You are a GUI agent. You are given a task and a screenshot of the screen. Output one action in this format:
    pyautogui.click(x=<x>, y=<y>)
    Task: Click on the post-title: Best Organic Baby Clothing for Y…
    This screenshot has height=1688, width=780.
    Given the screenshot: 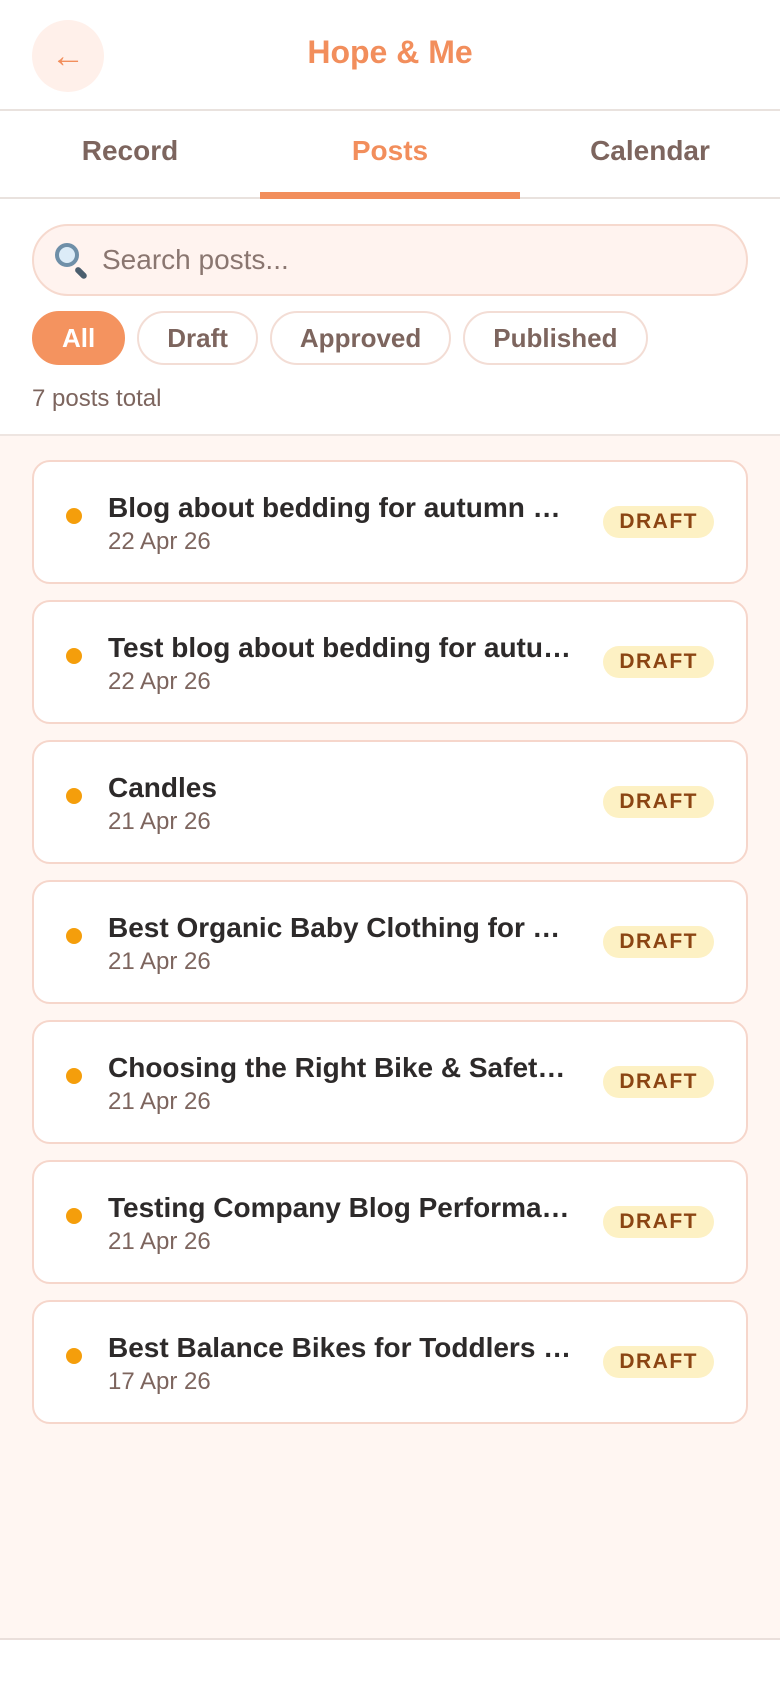 What is the action you would take?
    pyautogui.click(x=343, y=927)
    